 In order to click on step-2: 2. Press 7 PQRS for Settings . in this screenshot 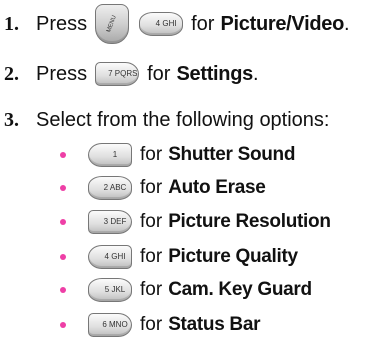, I will do `click(131, 74)`.